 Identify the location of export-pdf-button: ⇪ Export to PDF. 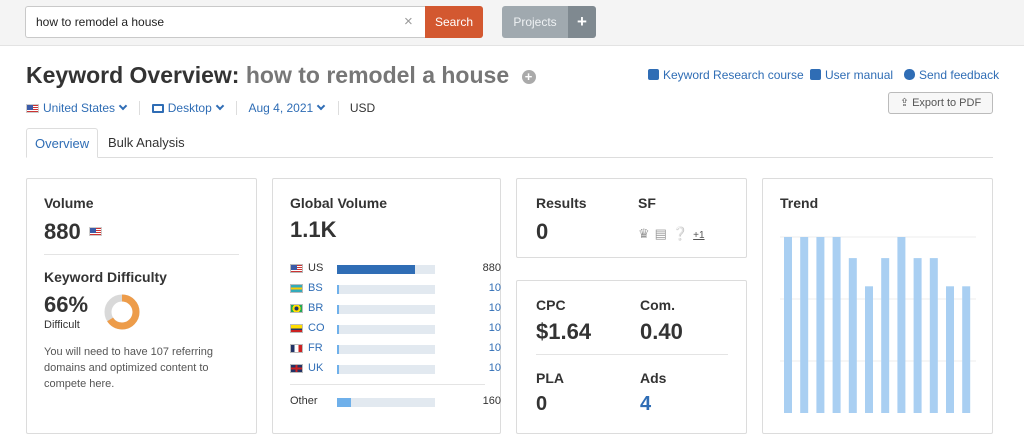
(940, 103).